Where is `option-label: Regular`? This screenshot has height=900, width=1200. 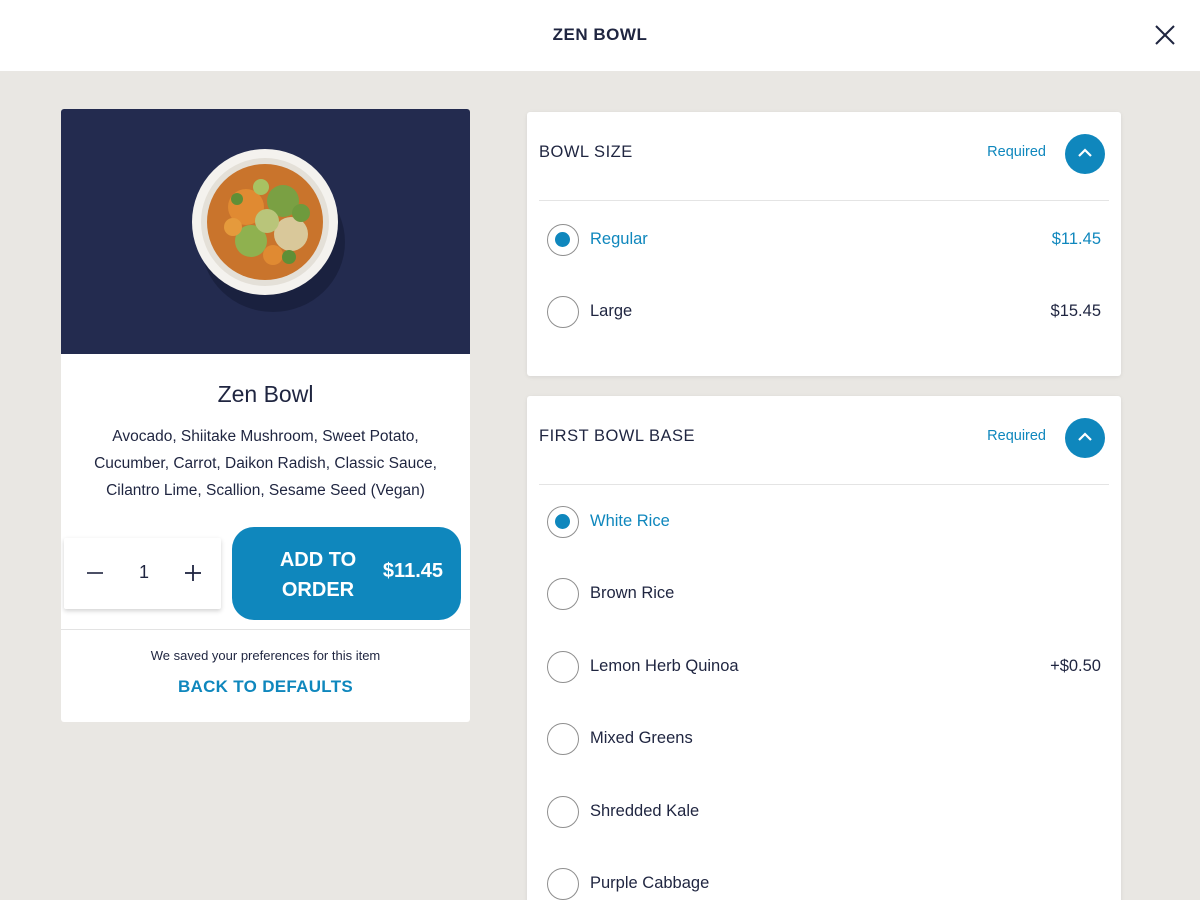
option-label: Regular is located at coordinates (619, 239).